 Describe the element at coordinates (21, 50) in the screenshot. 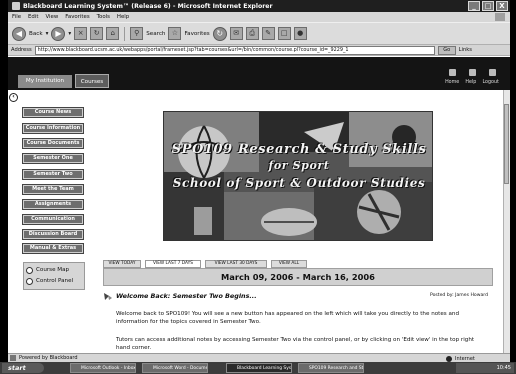

I see `address-label: Address` at that location.